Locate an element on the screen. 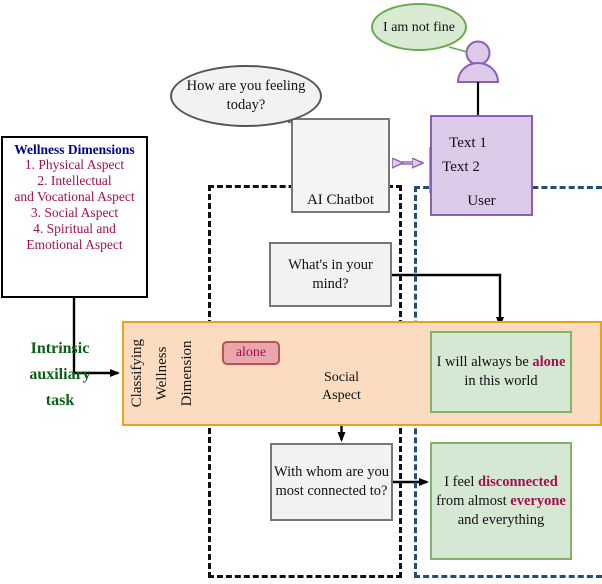  intrinsic-auxiliary-task-label: Intrinsic auxiliary task is located at coordinates (60, 375).